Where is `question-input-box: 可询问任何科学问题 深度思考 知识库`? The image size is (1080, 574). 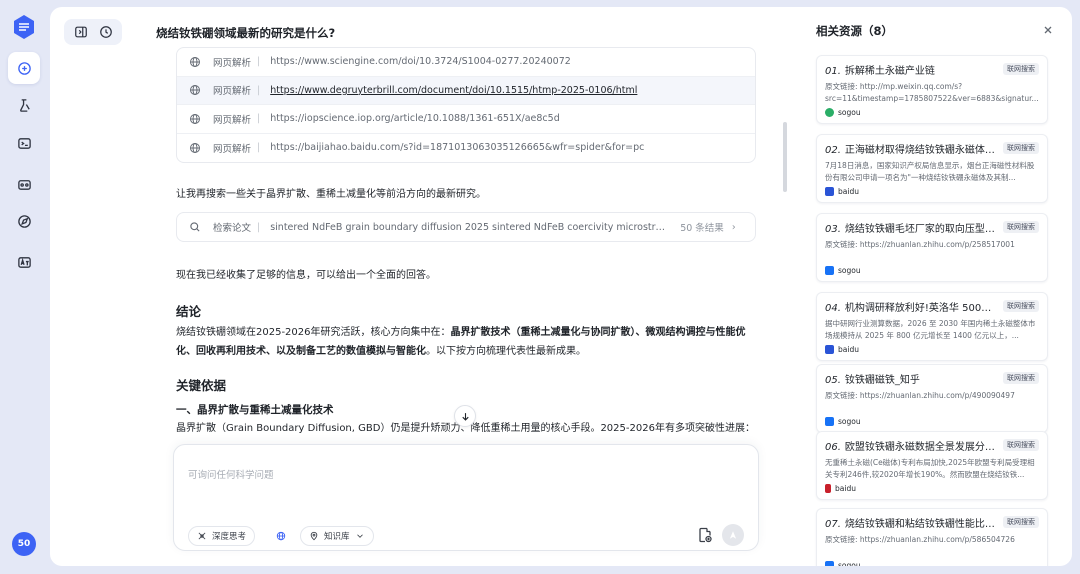
question-input-box: 可询问任何科学问题 深度思考 知识库 is located at coordinates (466, 497).